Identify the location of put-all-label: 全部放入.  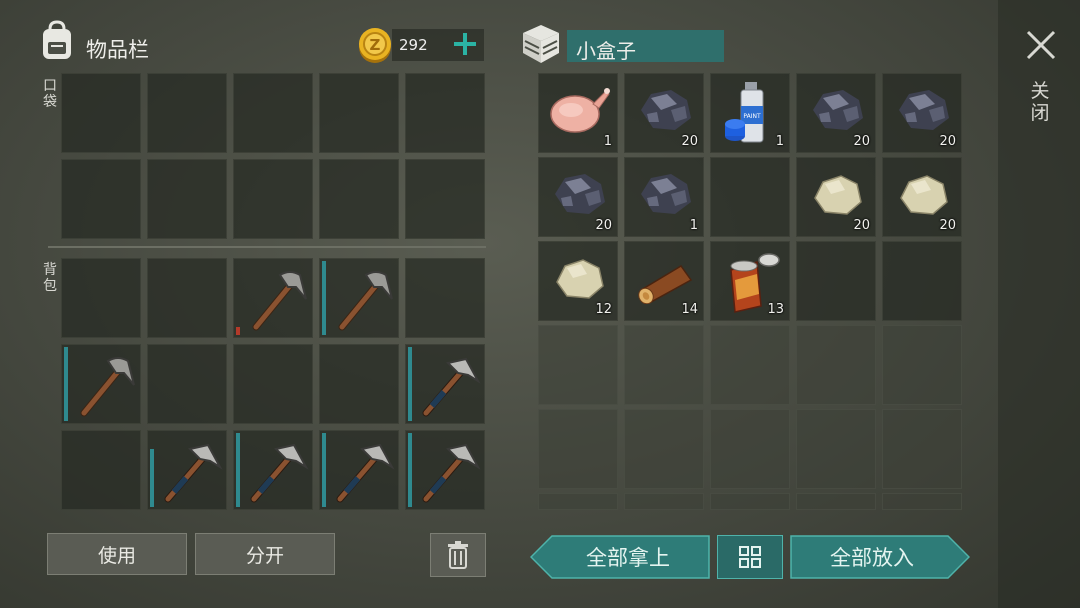
(872, 558).